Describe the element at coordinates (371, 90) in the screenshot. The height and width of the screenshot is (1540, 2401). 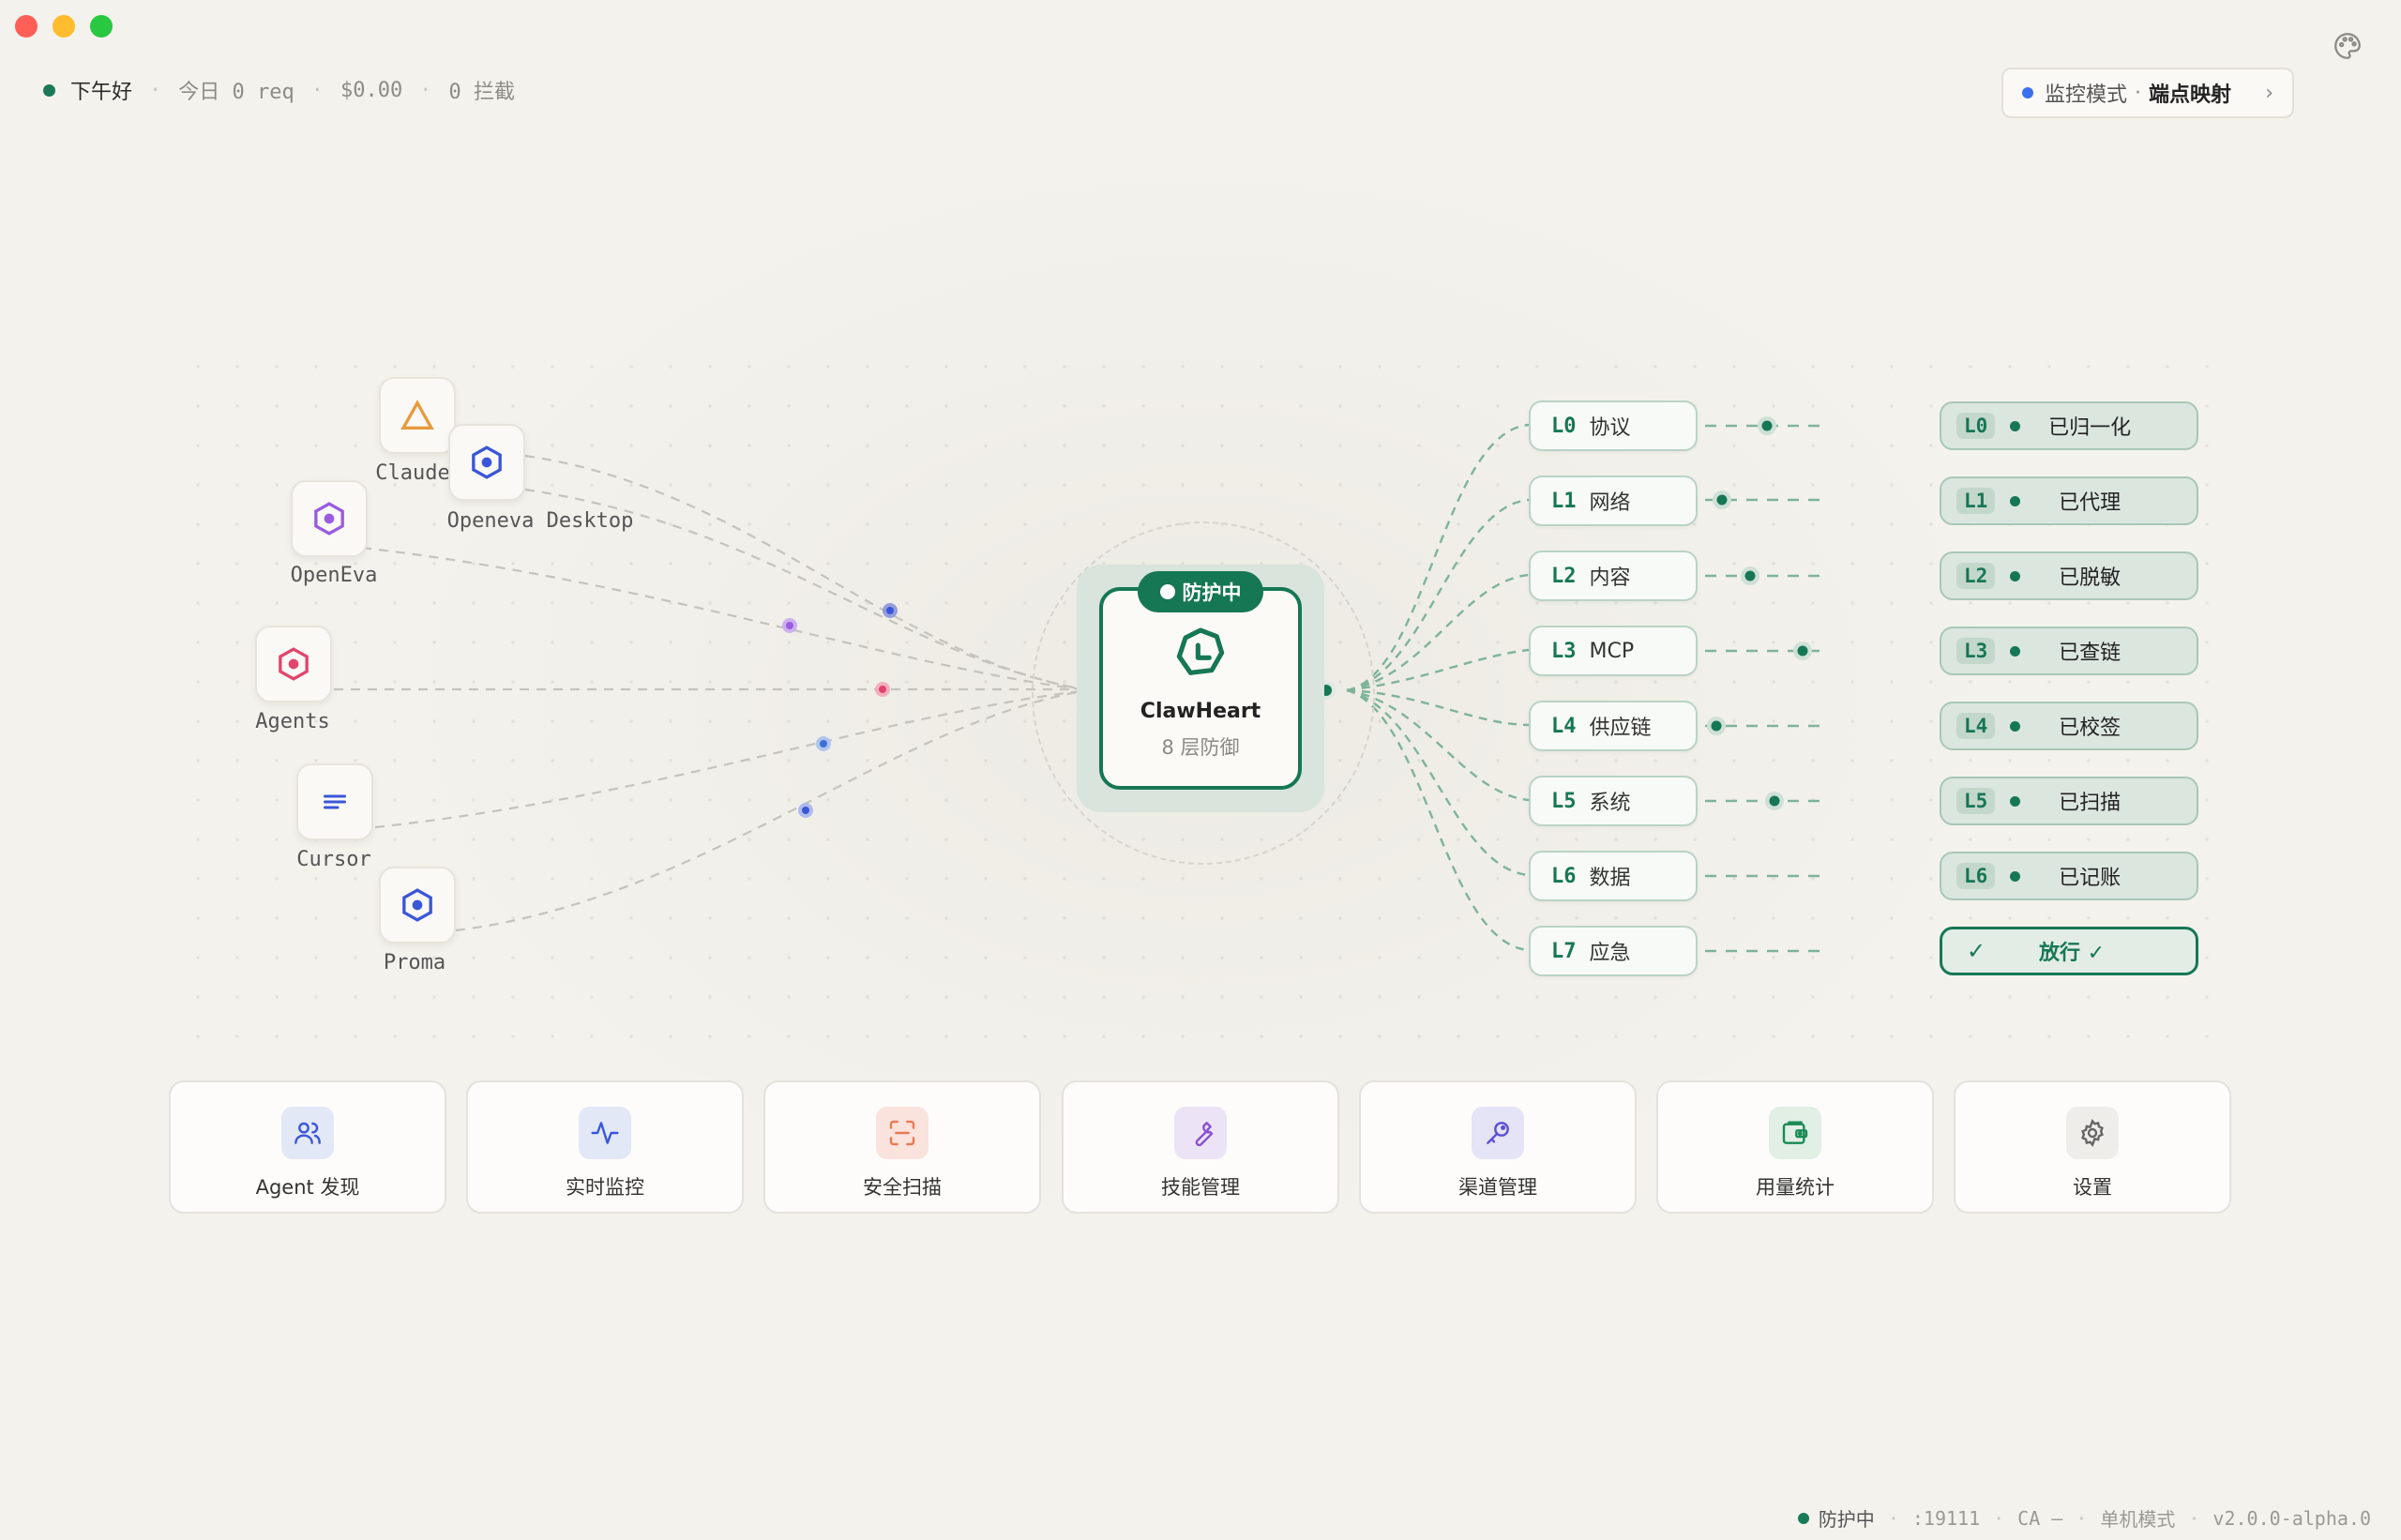
I see `today-cost: $0.00` at that location.